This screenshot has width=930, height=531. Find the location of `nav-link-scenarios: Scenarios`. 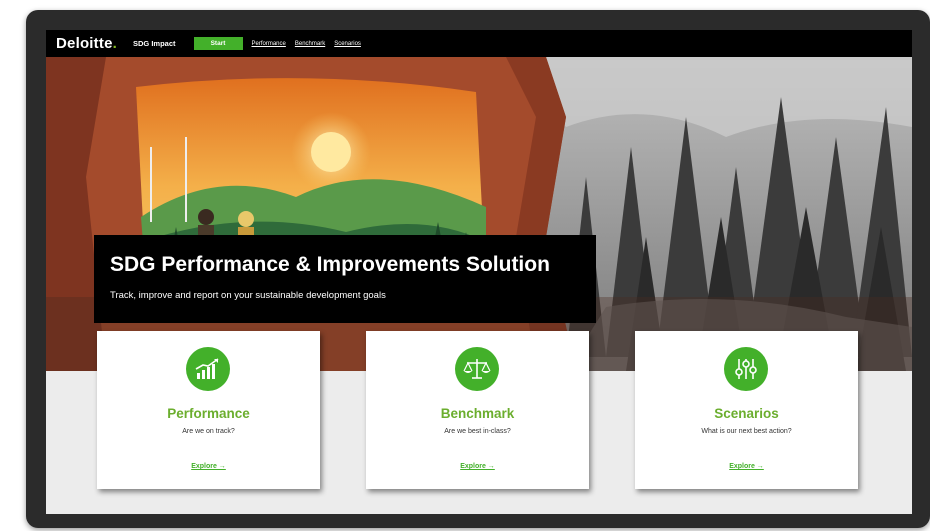

nav-link-scenarios: Scenarios is located at coordinates (347, 44).